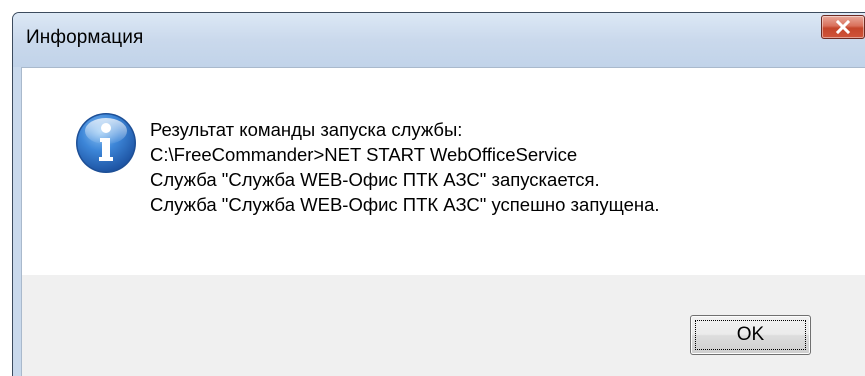 The image size is (865, 376). I want to click on close-button, so click(843, 27).